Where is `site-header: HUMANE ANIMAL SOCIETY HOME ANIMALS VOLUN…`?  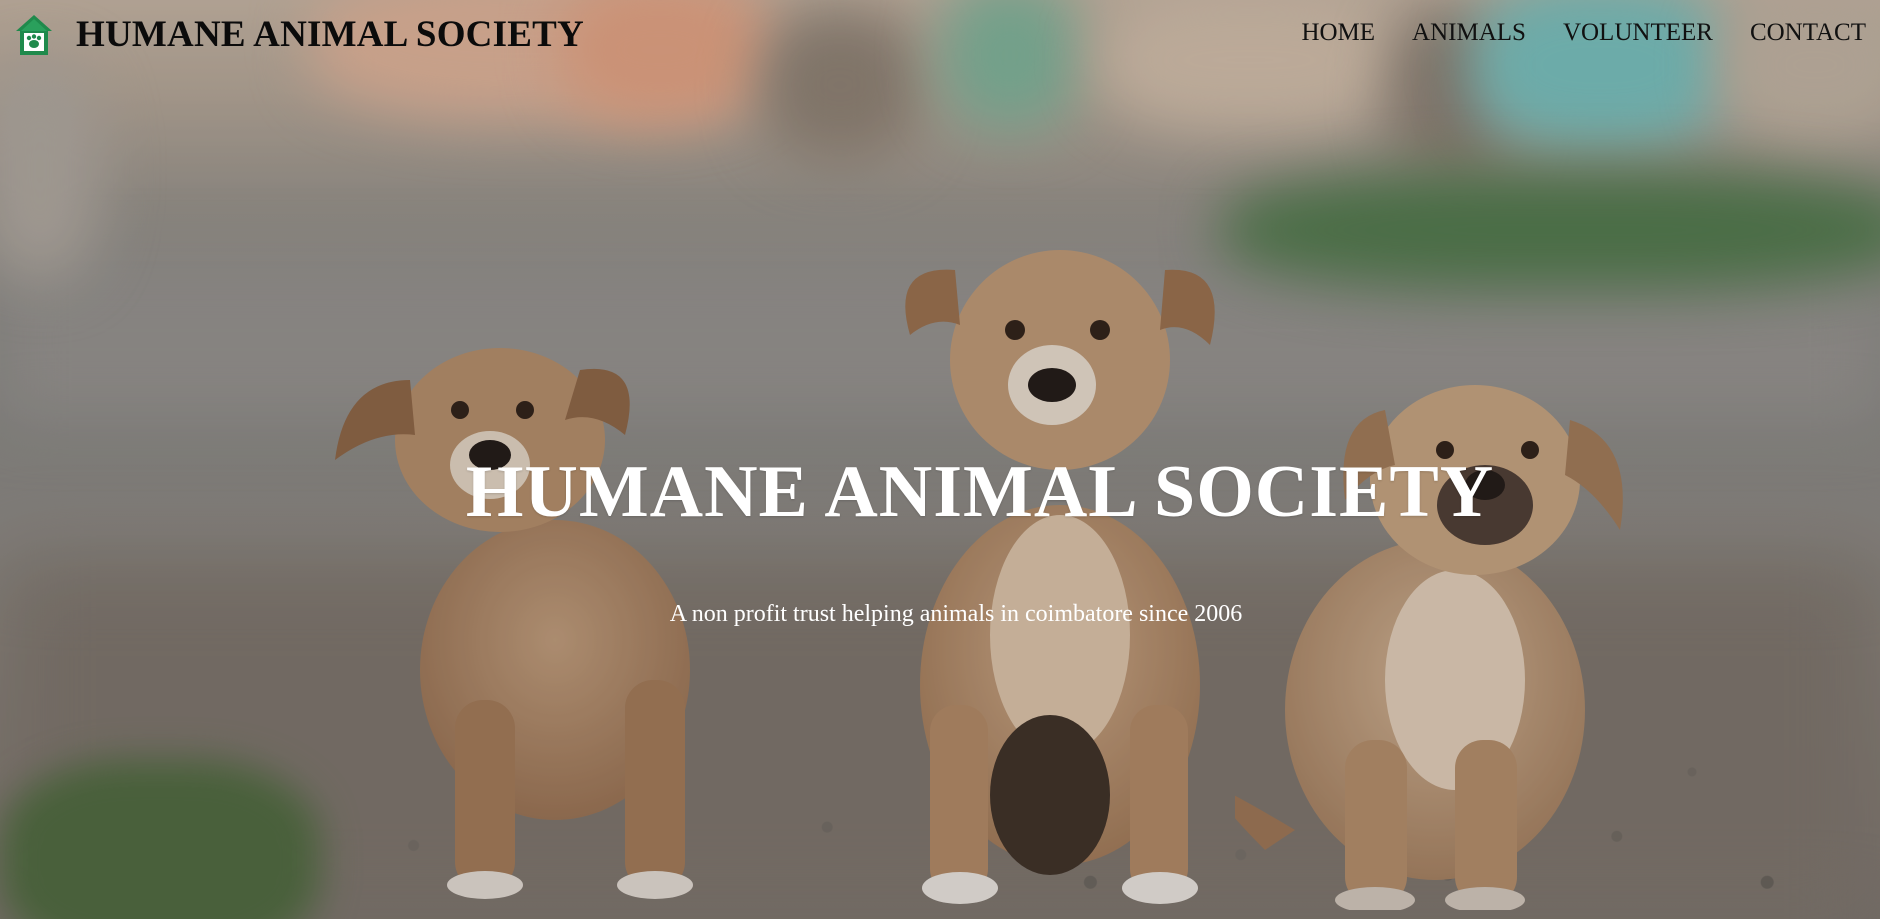
site-header: HUMANE ANIMAL SOCIETY HOME ANIMALS VOLUN… is located at coordinates (940, 33).